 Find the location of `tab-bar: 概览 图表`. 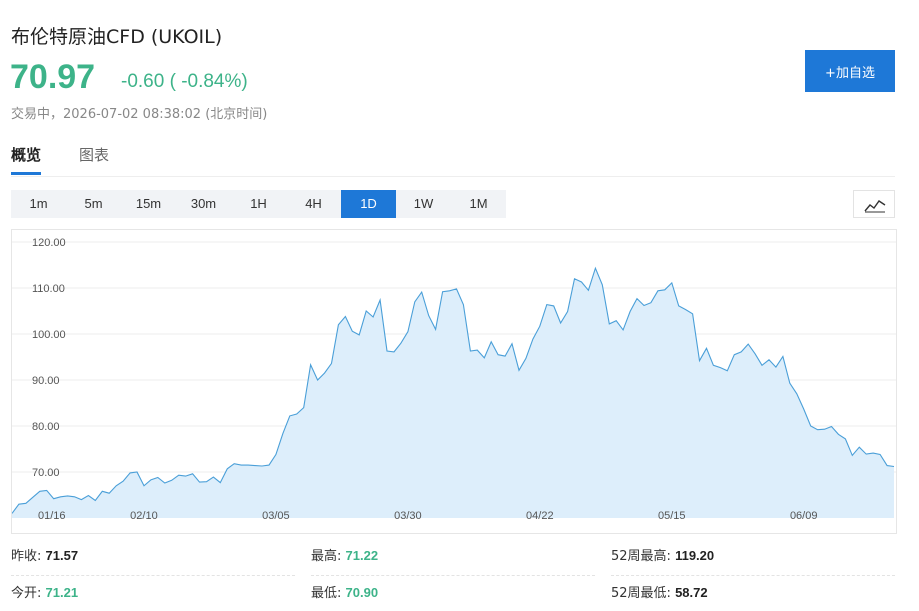

tab-bar: 概览 图表 is located at coordinates (79, 160).